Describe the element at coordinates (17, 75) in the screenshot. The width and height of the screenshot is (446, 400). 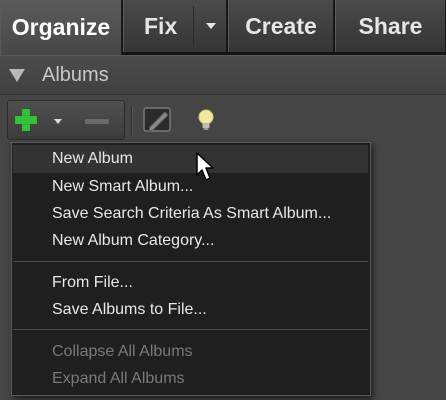
I see `collapse-triangle-icon` at that location.